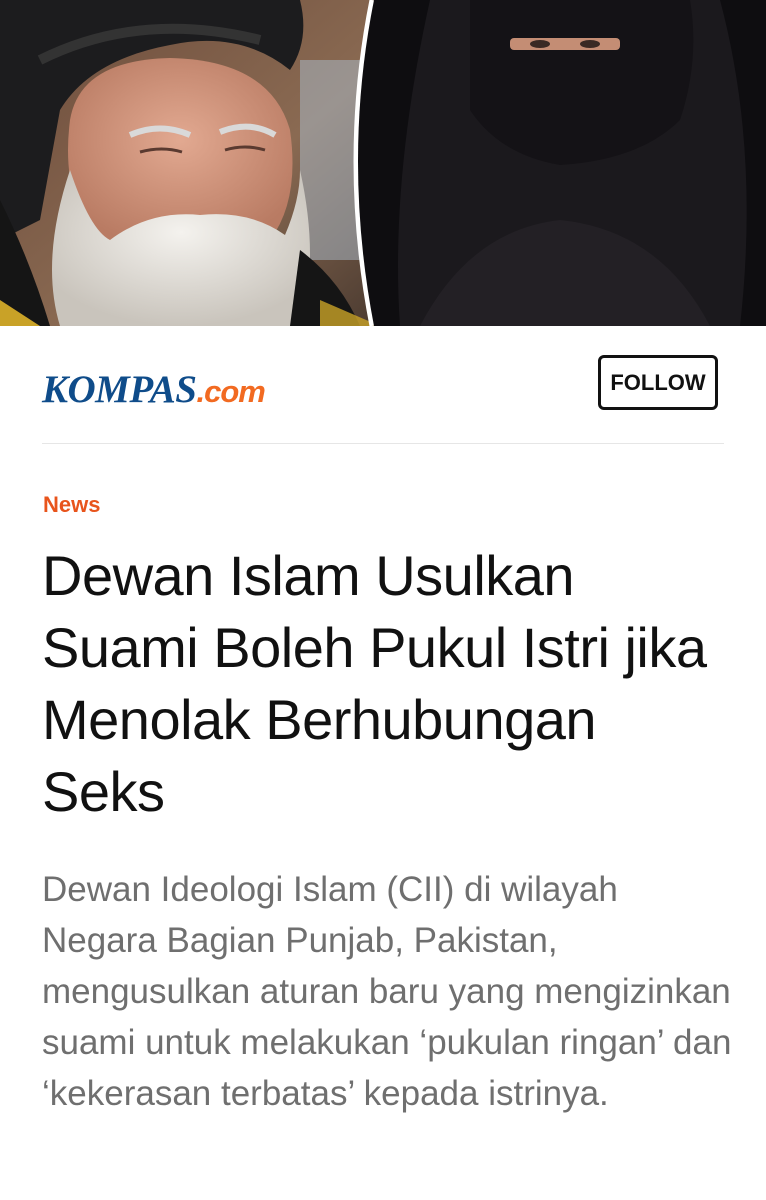  I want to click on kompas-logo: KOMPAS.com, so click(154, 389).